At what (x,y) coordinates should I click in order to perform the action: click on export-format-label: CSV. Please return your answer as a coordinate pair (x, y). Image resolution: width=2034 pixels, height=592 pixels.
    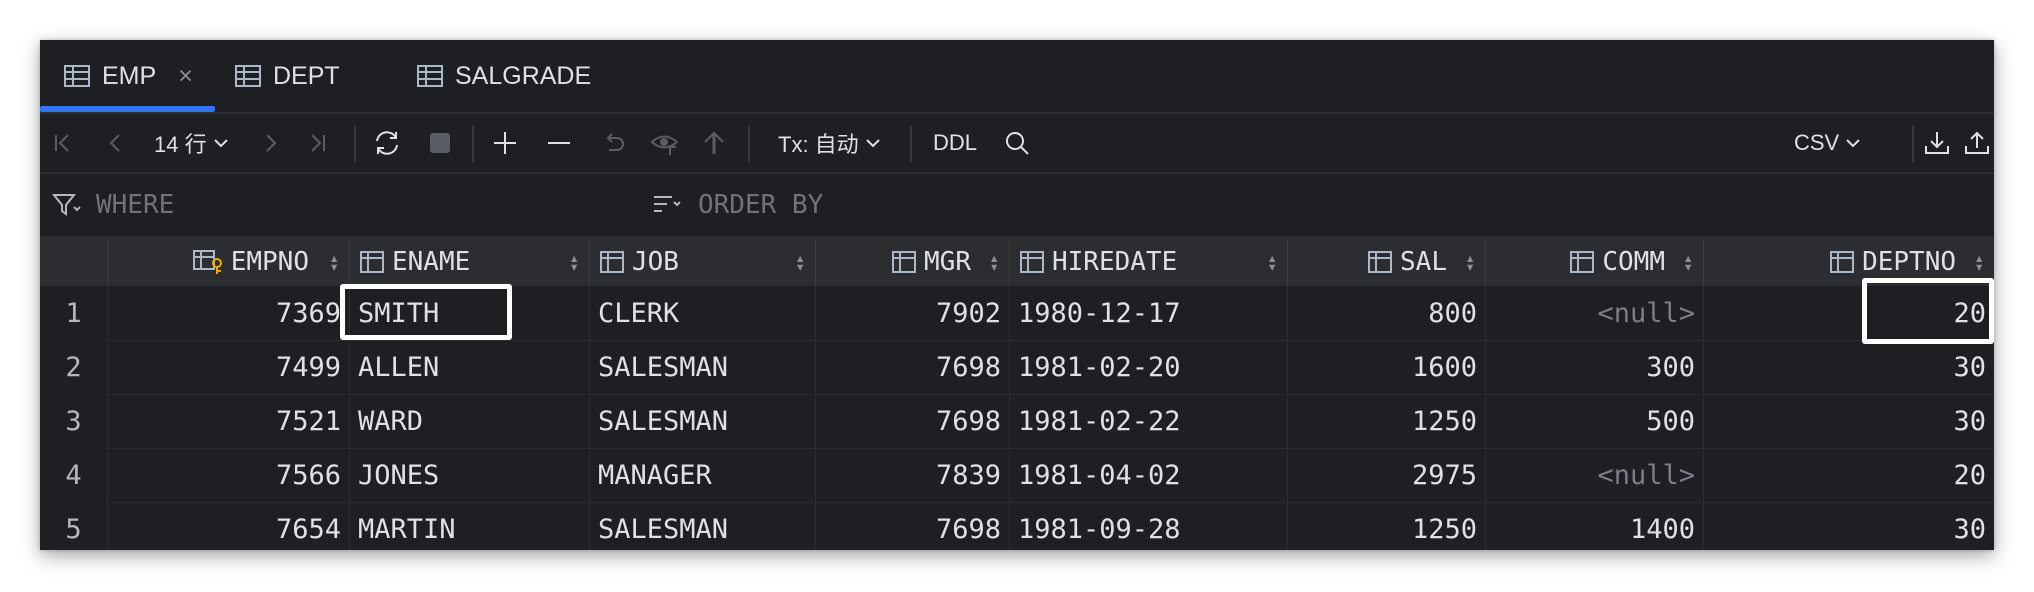
    Looking at the image, I should click on (1817, 142).